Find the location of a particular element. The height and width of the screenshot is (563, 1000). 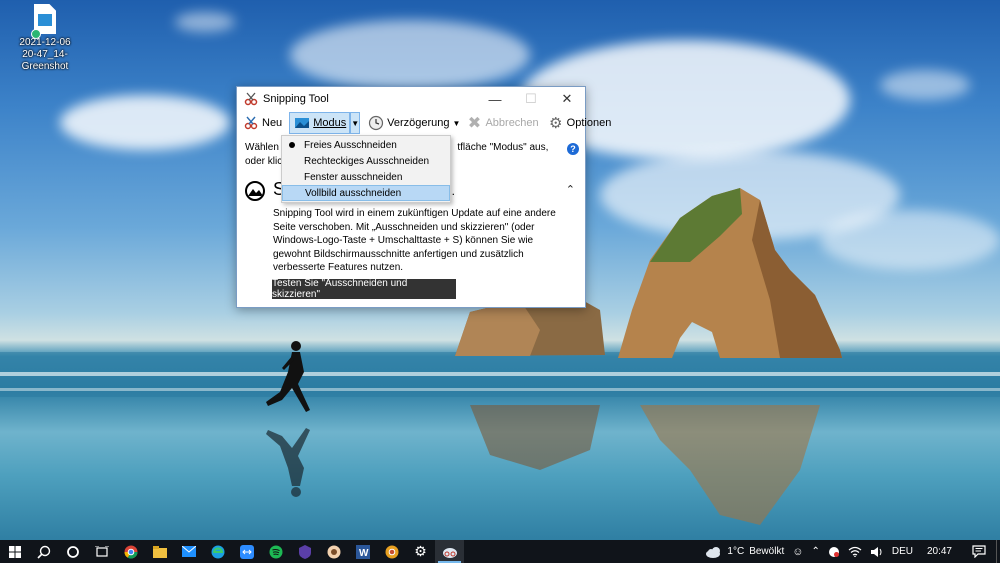

weather-widget: 1°C Bewölkt is located at coordinates (744, 551).